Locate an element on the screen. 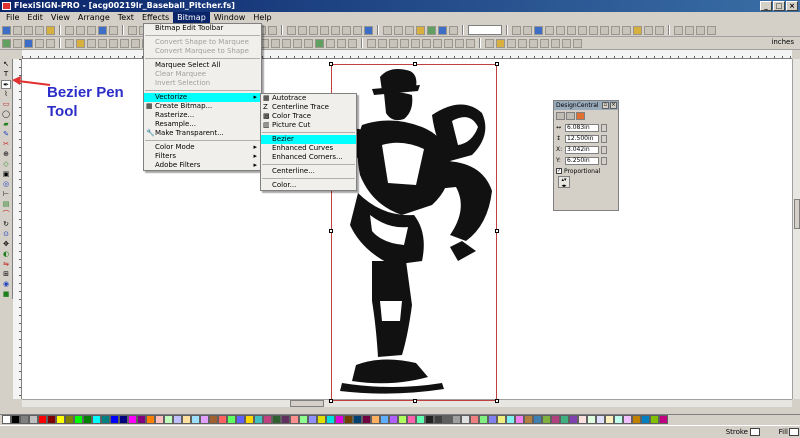  menu-item-marquee-select-all: Marquee Select All is located at coordinates (202, 65).